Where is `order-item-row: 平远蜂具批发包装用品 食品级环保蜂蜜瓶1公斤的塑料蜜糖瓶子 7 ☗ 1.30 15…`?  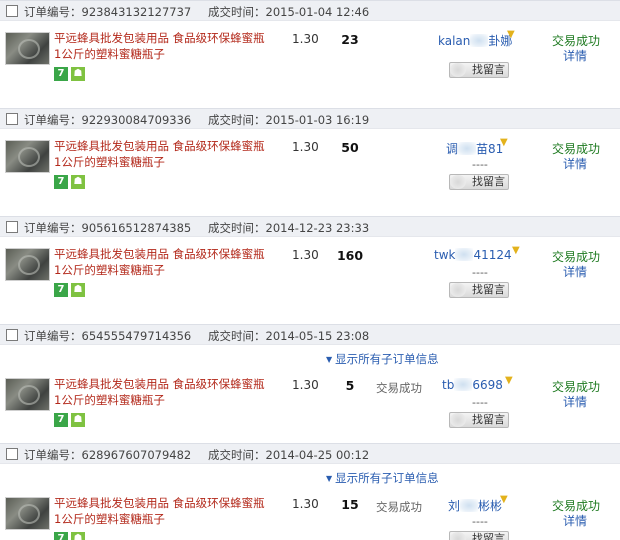 order-item-row: 平远蜂具批发包装用品 食品级环保蜂蜜瓶1公斤的塑料蜜糖瓶子 7 ☗ 1.30 15… is located at coordinates (310, 513).